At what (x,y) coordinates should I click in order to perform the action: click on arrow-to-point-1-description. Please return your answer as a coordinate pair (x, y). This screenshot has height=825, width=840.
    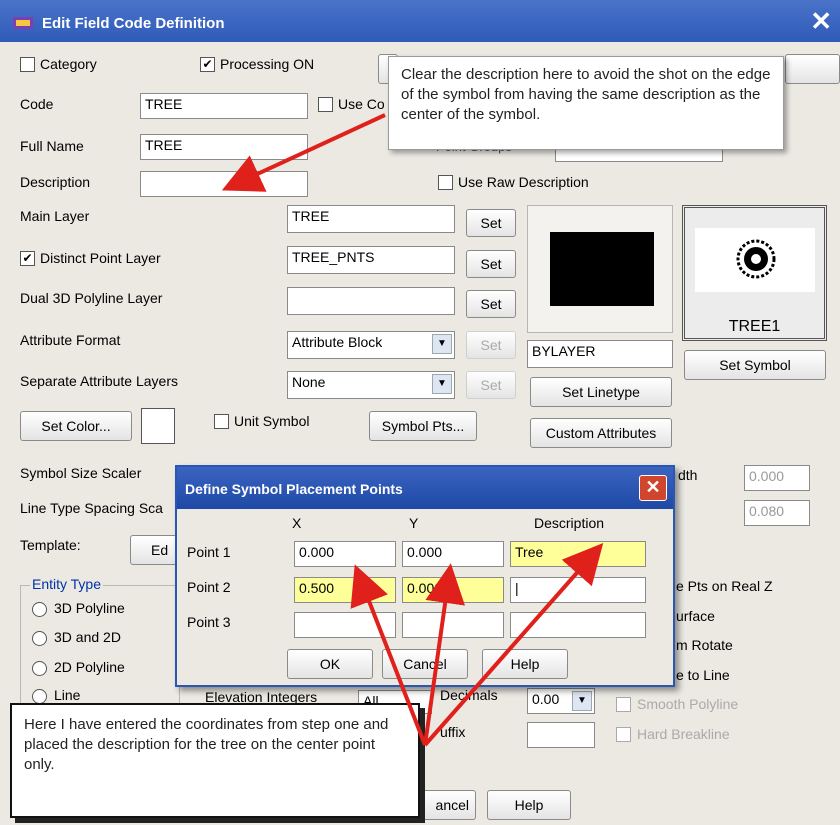
    Looking at the image, I should click on (513, 645).